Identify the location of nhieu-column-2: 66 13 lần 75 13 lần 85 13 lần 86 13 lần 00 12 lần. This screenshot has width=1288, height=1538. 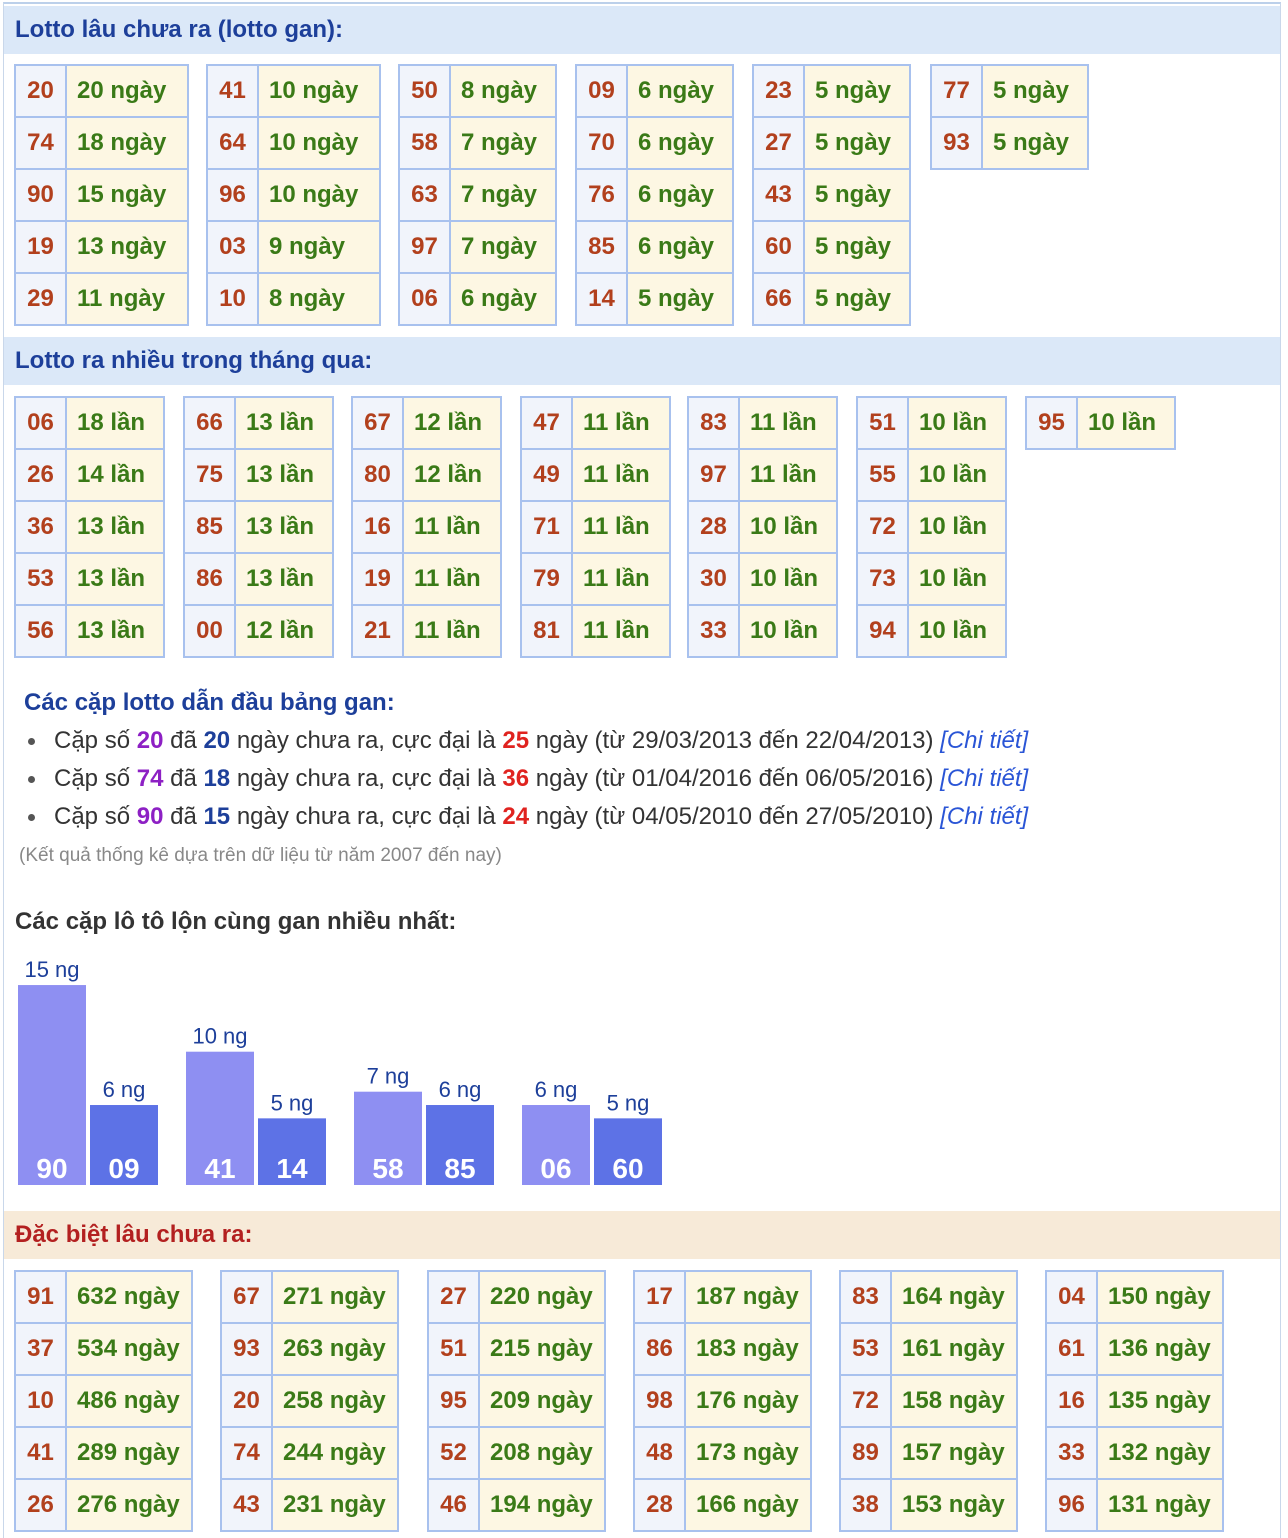
(258, 527).